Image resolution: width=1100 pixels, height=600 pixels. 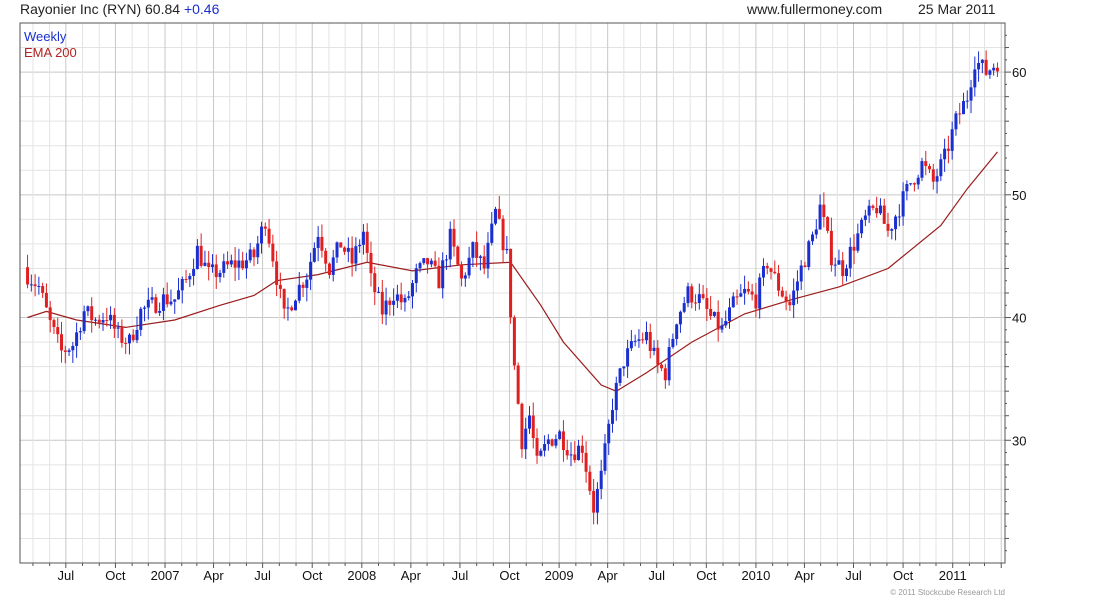 I want to click on x-tick-label: Jul, so click(x=66, y=575).